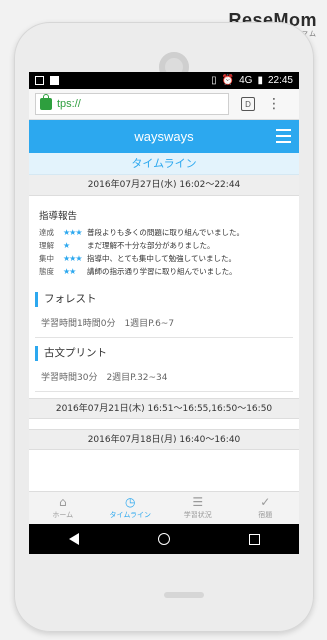 This screenshot has height=640, width=327. I want to click on subject-item: 古文プリント 学習時間30分 2週目P.32~34, so click(164, 369).